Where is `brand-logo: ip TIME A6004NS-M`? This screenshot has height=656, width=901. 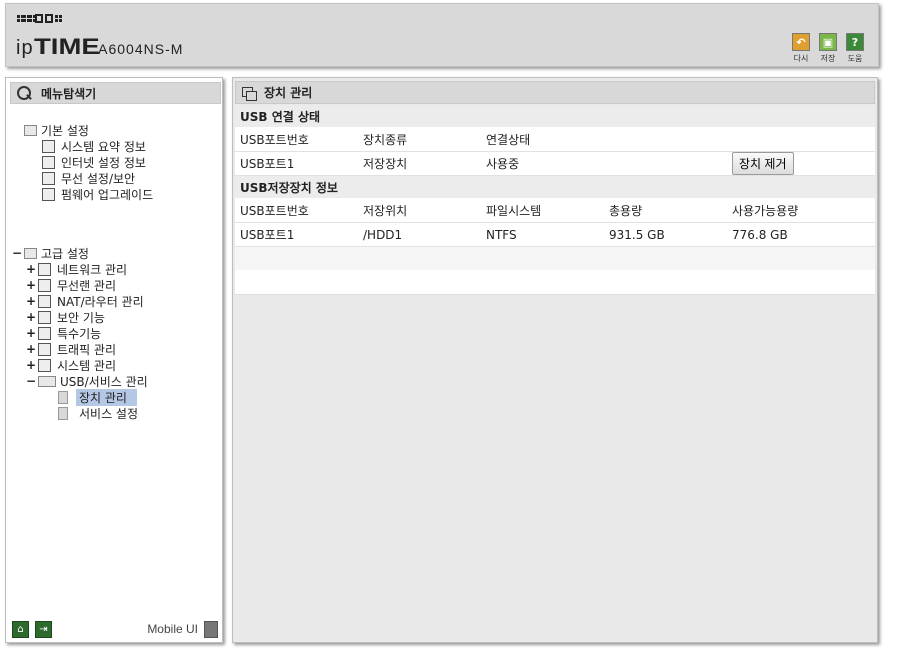
brand-logo: ip TIME A6004NS-M is located at coordinates (99, 47).